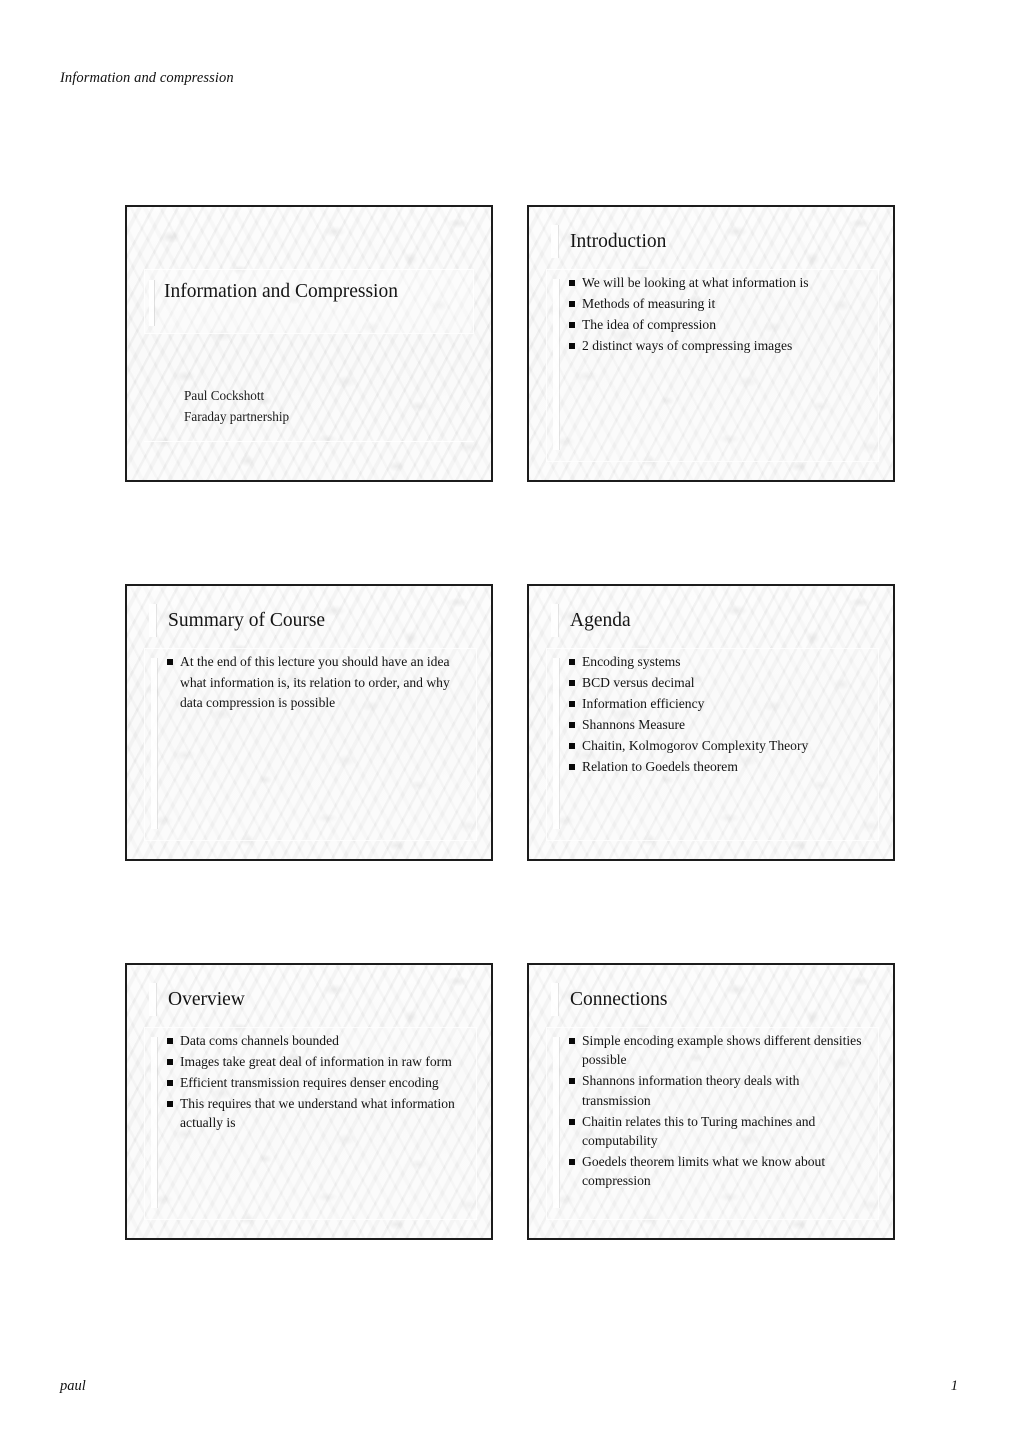  What do you see at coordinates (720, 724) in the screenshot?
I see `list-item: Shannons Measure` at bounding box center [720, 724].